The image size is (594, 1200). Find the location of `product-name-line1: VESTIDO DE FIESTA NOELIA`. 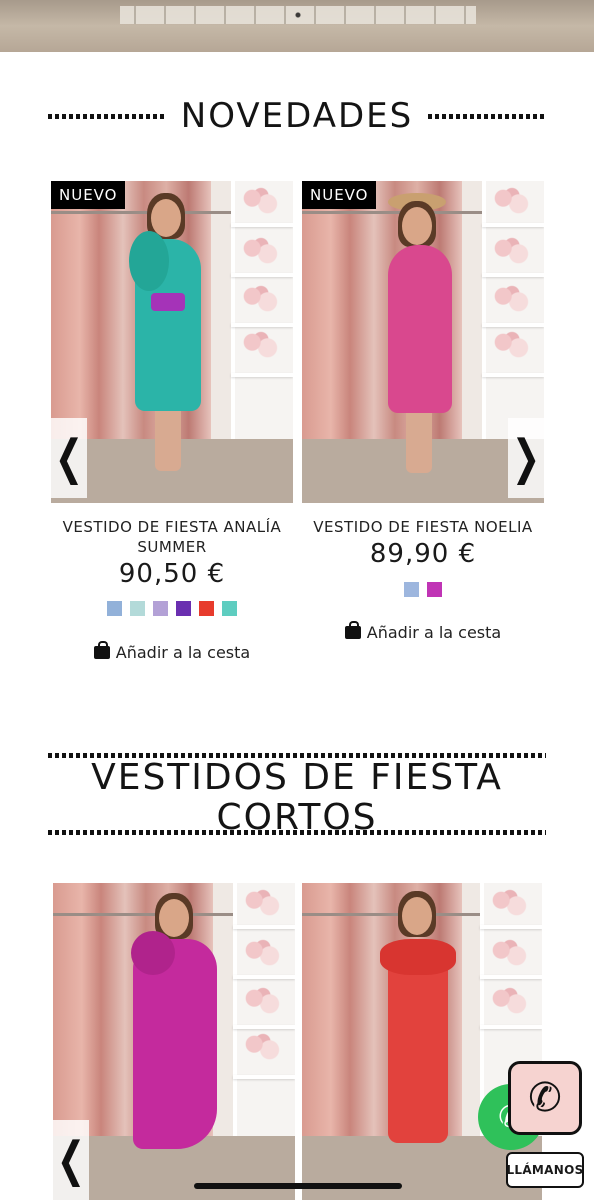

product-name-line1: VESTIDO DE FIESTA NOELIA is located at coordinates (423, 527).